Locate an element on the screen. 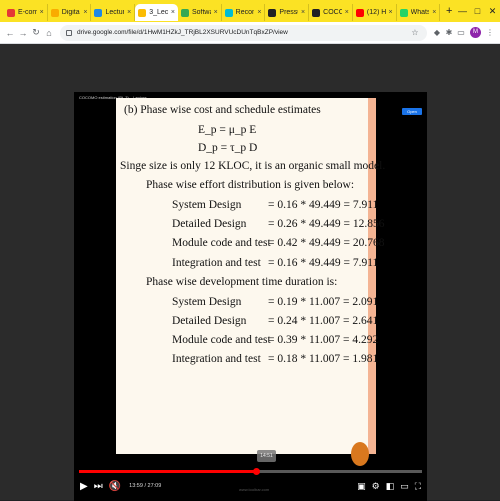 The height and width of the screenshot is (501, 500). new-tab-button: + is located at coordinates (449, 11).